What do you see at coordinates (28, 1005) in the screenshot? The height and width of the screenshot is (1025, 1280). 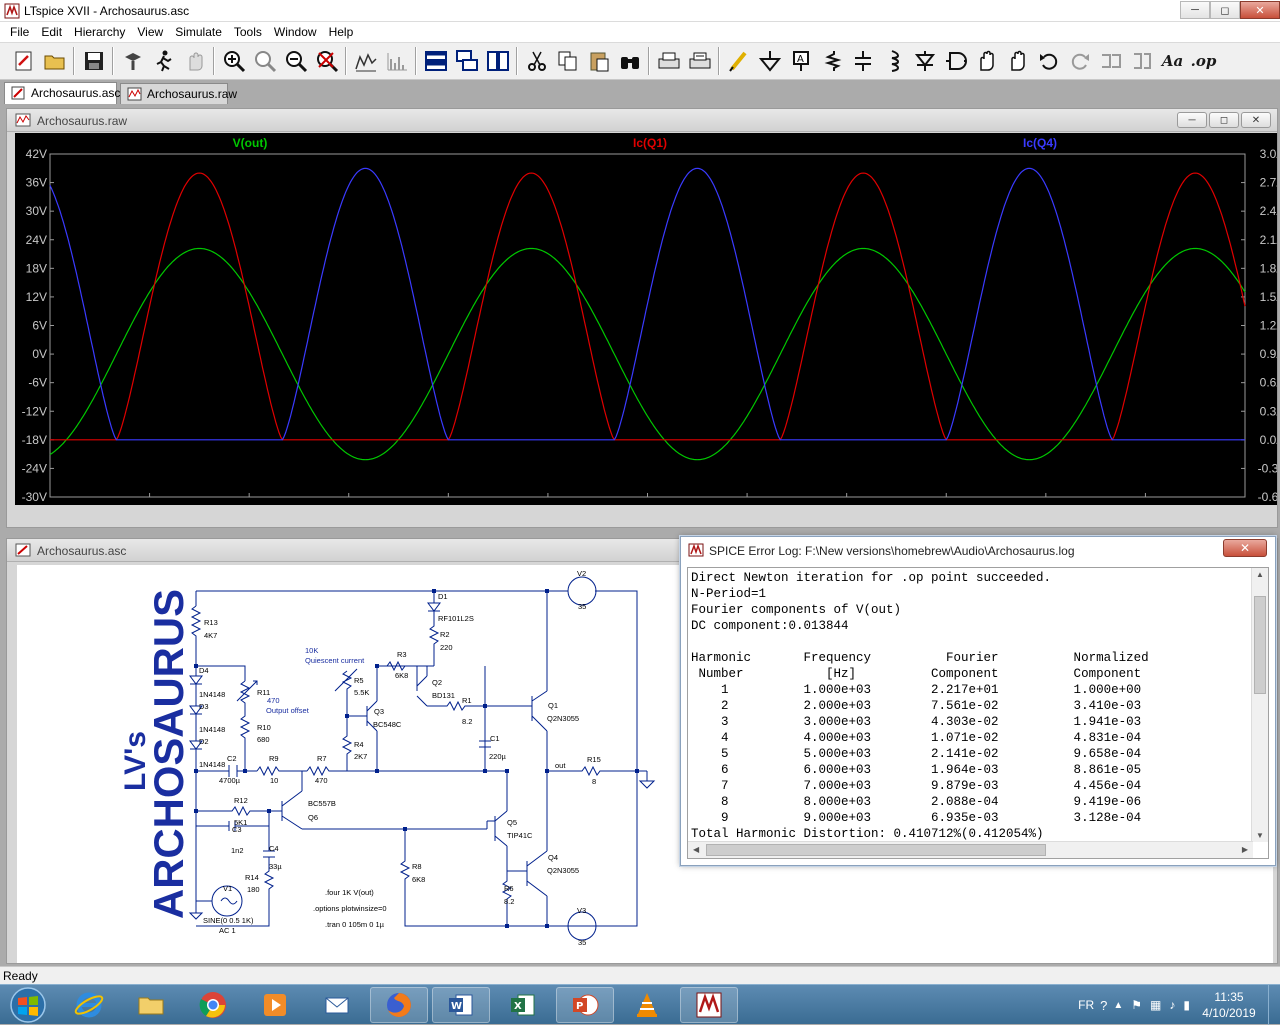 I see `windows-start-icon` at bounding box center [28, 1005].